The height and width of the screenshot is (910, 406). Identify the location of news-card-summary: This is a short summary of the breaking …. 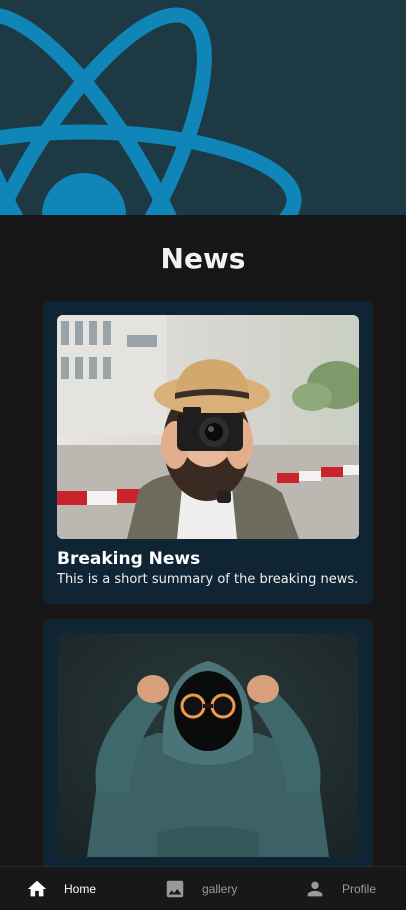
(208, 579).